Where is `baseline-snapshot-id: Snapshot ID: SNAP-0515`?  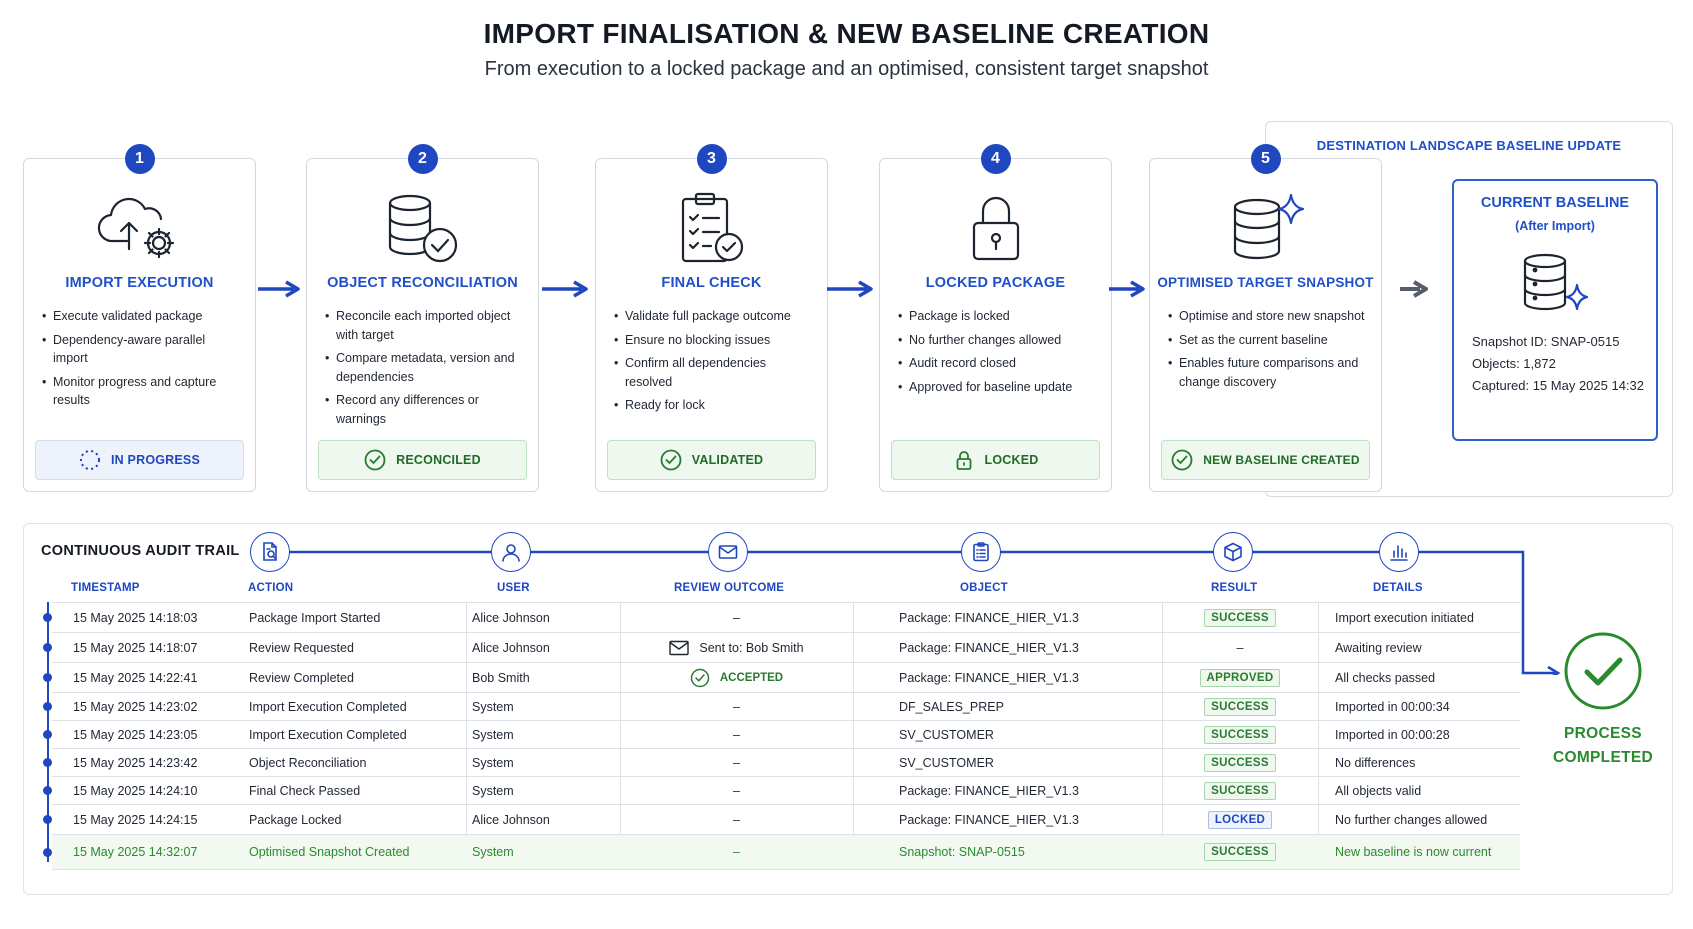 baseline-snapshot-id: Snapshot ID: SNAP-0515 is located at coordinates (1546, 341).